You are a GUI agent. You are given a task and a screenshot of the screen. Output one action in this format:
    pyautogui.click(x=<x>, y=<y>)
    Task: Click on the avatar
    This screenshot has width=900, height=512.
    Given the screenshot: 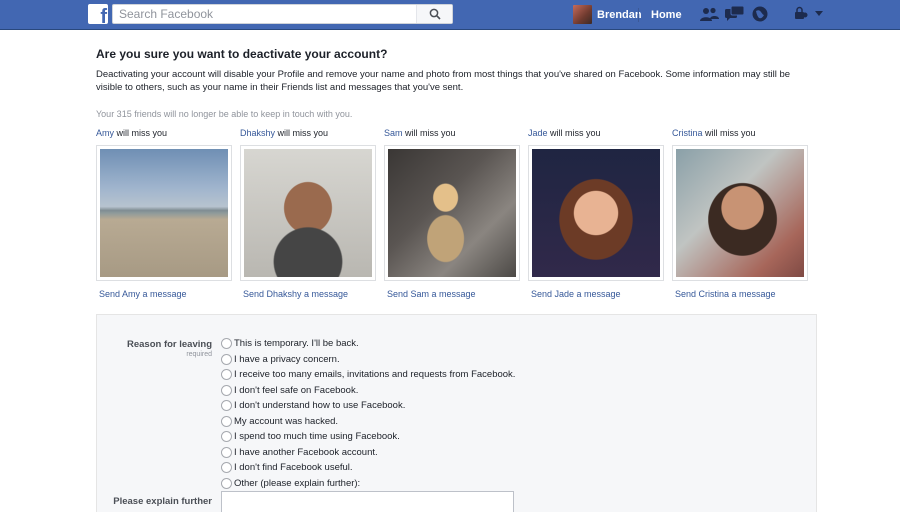 What is the action you would take?
    pyautogui.click(x=582, y=14)
    